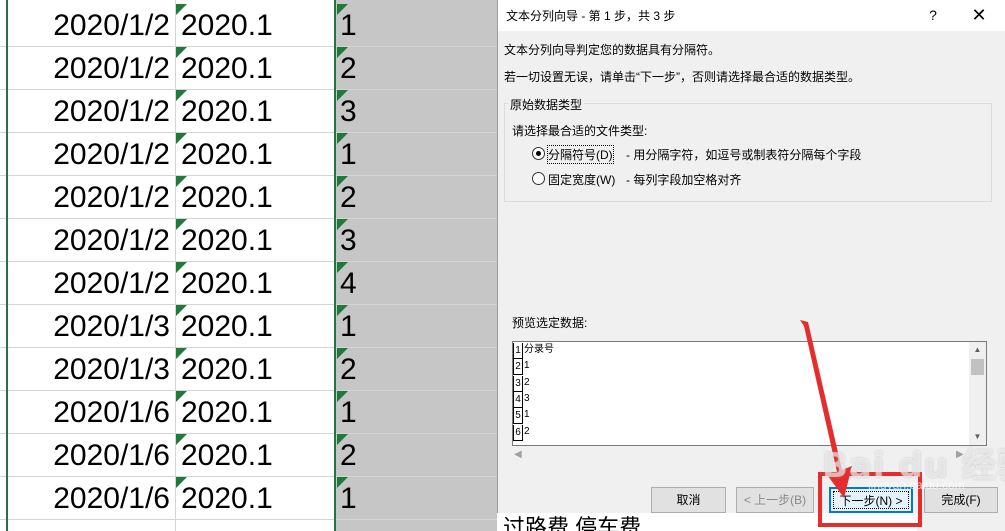  What do you see at coordinates (688, 500) in the screenshot?
I see `cancel-button: 取消` at bounding box center [688, 500].